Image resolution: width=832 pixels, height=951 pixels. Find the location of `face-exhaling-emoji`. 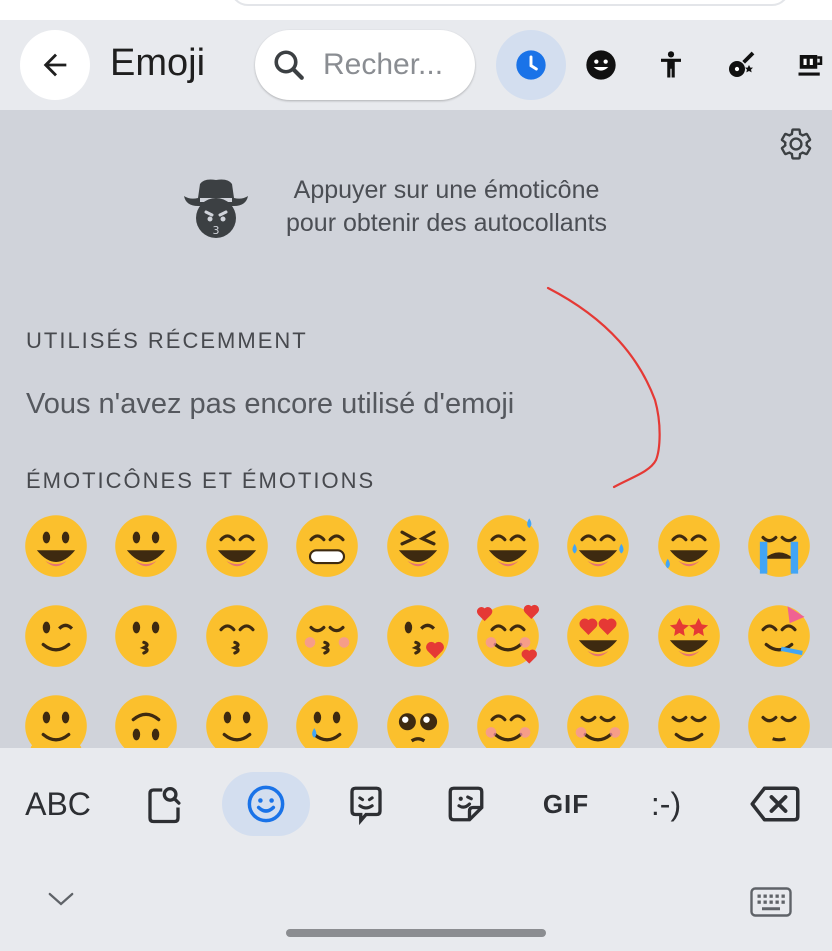

face-exhaling-emoji is located at coordinates (779, 720).